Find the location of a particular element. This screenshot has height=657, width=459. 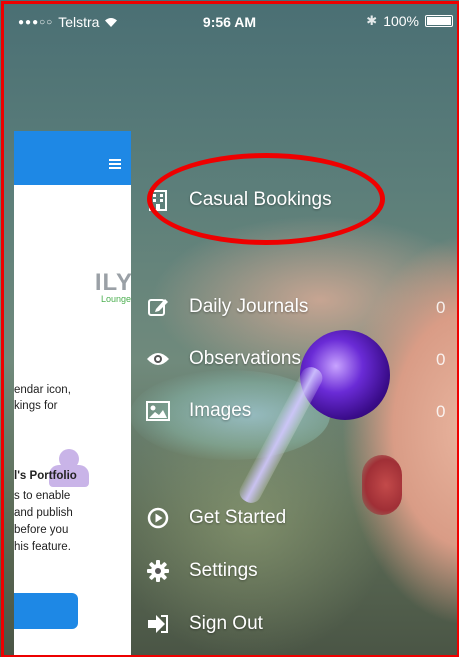

gear-icon is located at coordinates (158, 571).